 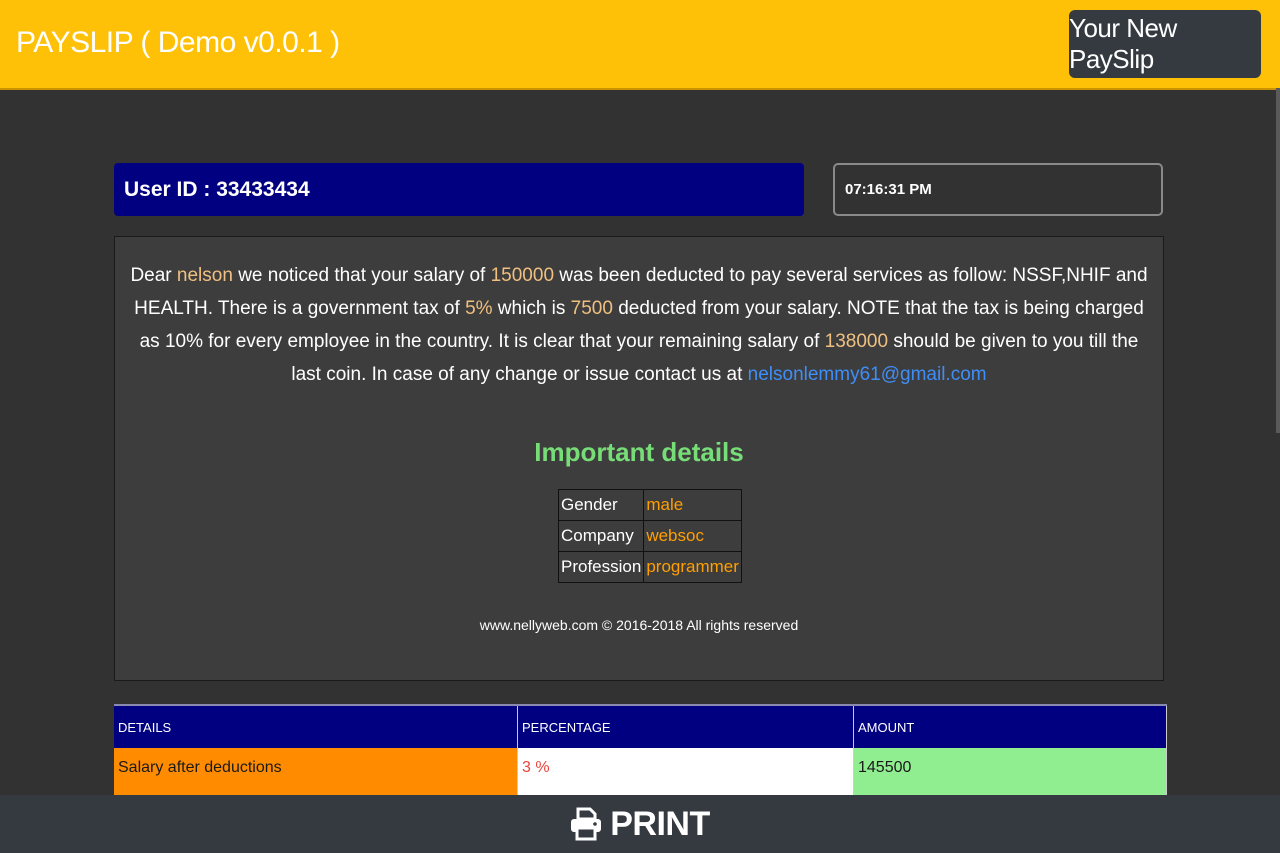 I want to click on letter-text: we noticed that your salary of, so click(x=361, y=275).